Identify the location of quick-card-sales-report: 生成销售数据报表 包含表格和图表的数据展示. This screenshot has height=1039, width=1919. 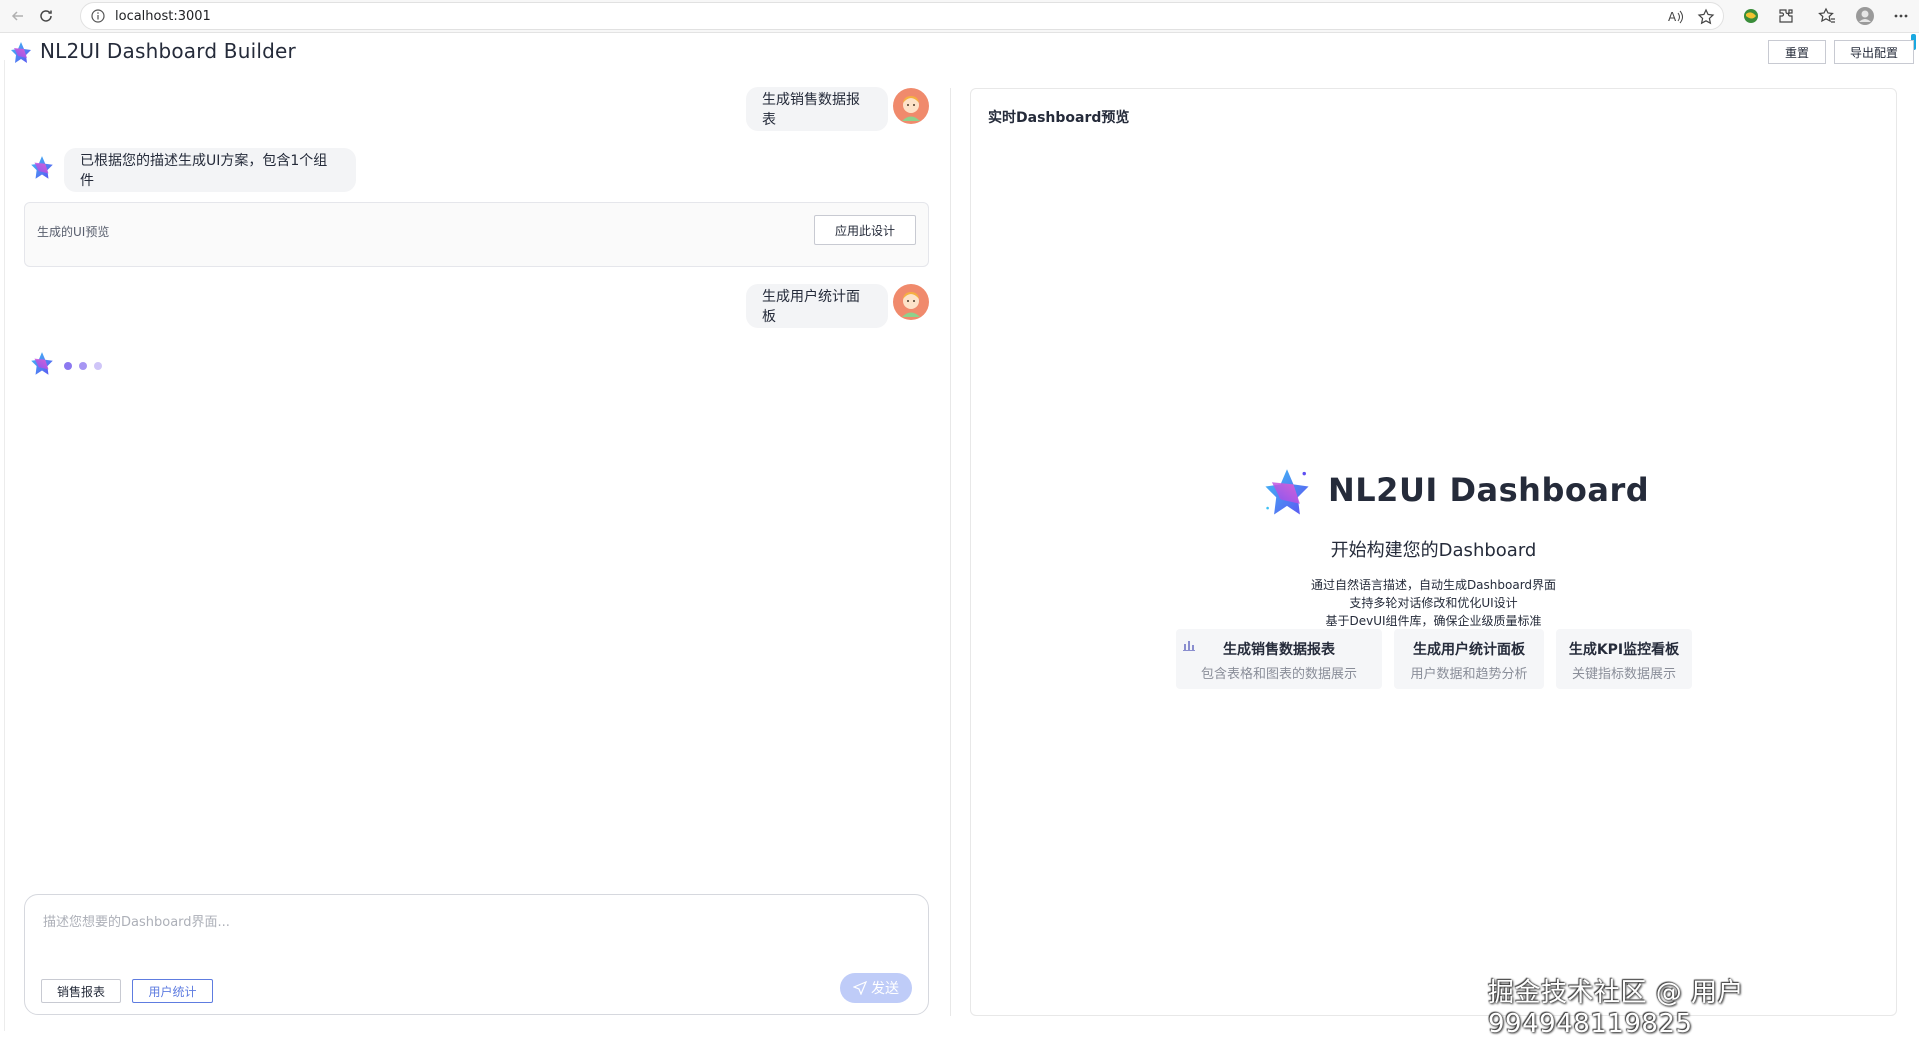
(1279, 659).